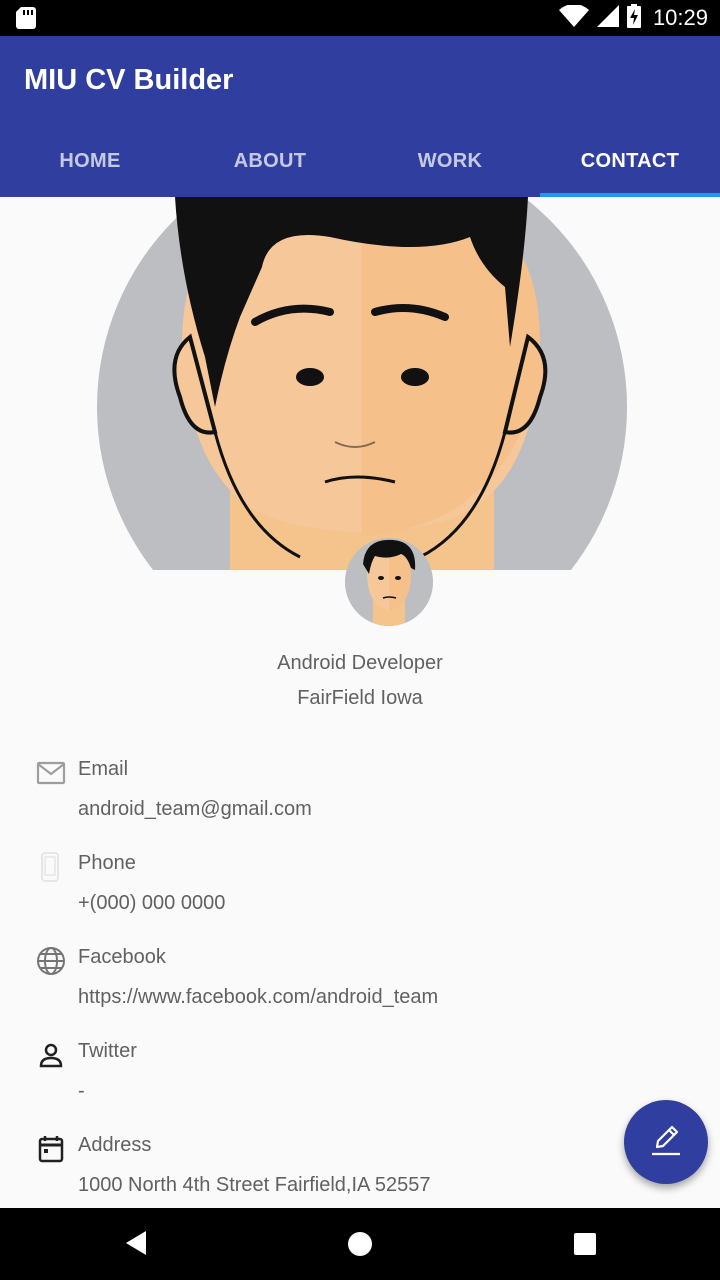 The width and height of the screenshot is (720, 1280). I want to click on battery-icon, so click(633, 18).